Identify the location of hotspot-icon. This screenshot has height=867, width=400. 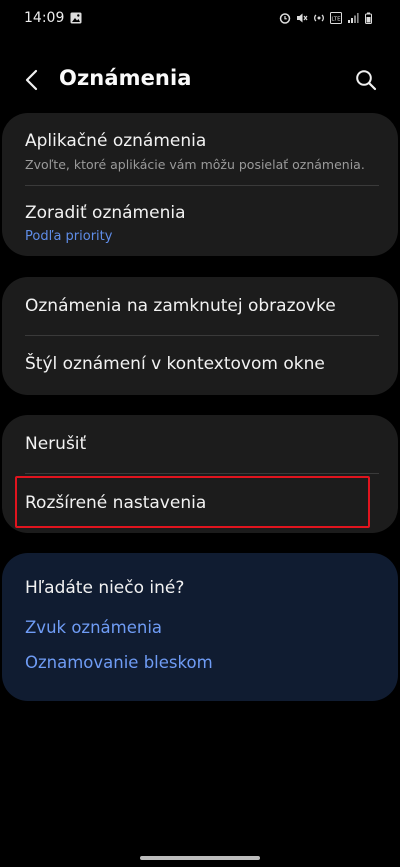
(319, 18).